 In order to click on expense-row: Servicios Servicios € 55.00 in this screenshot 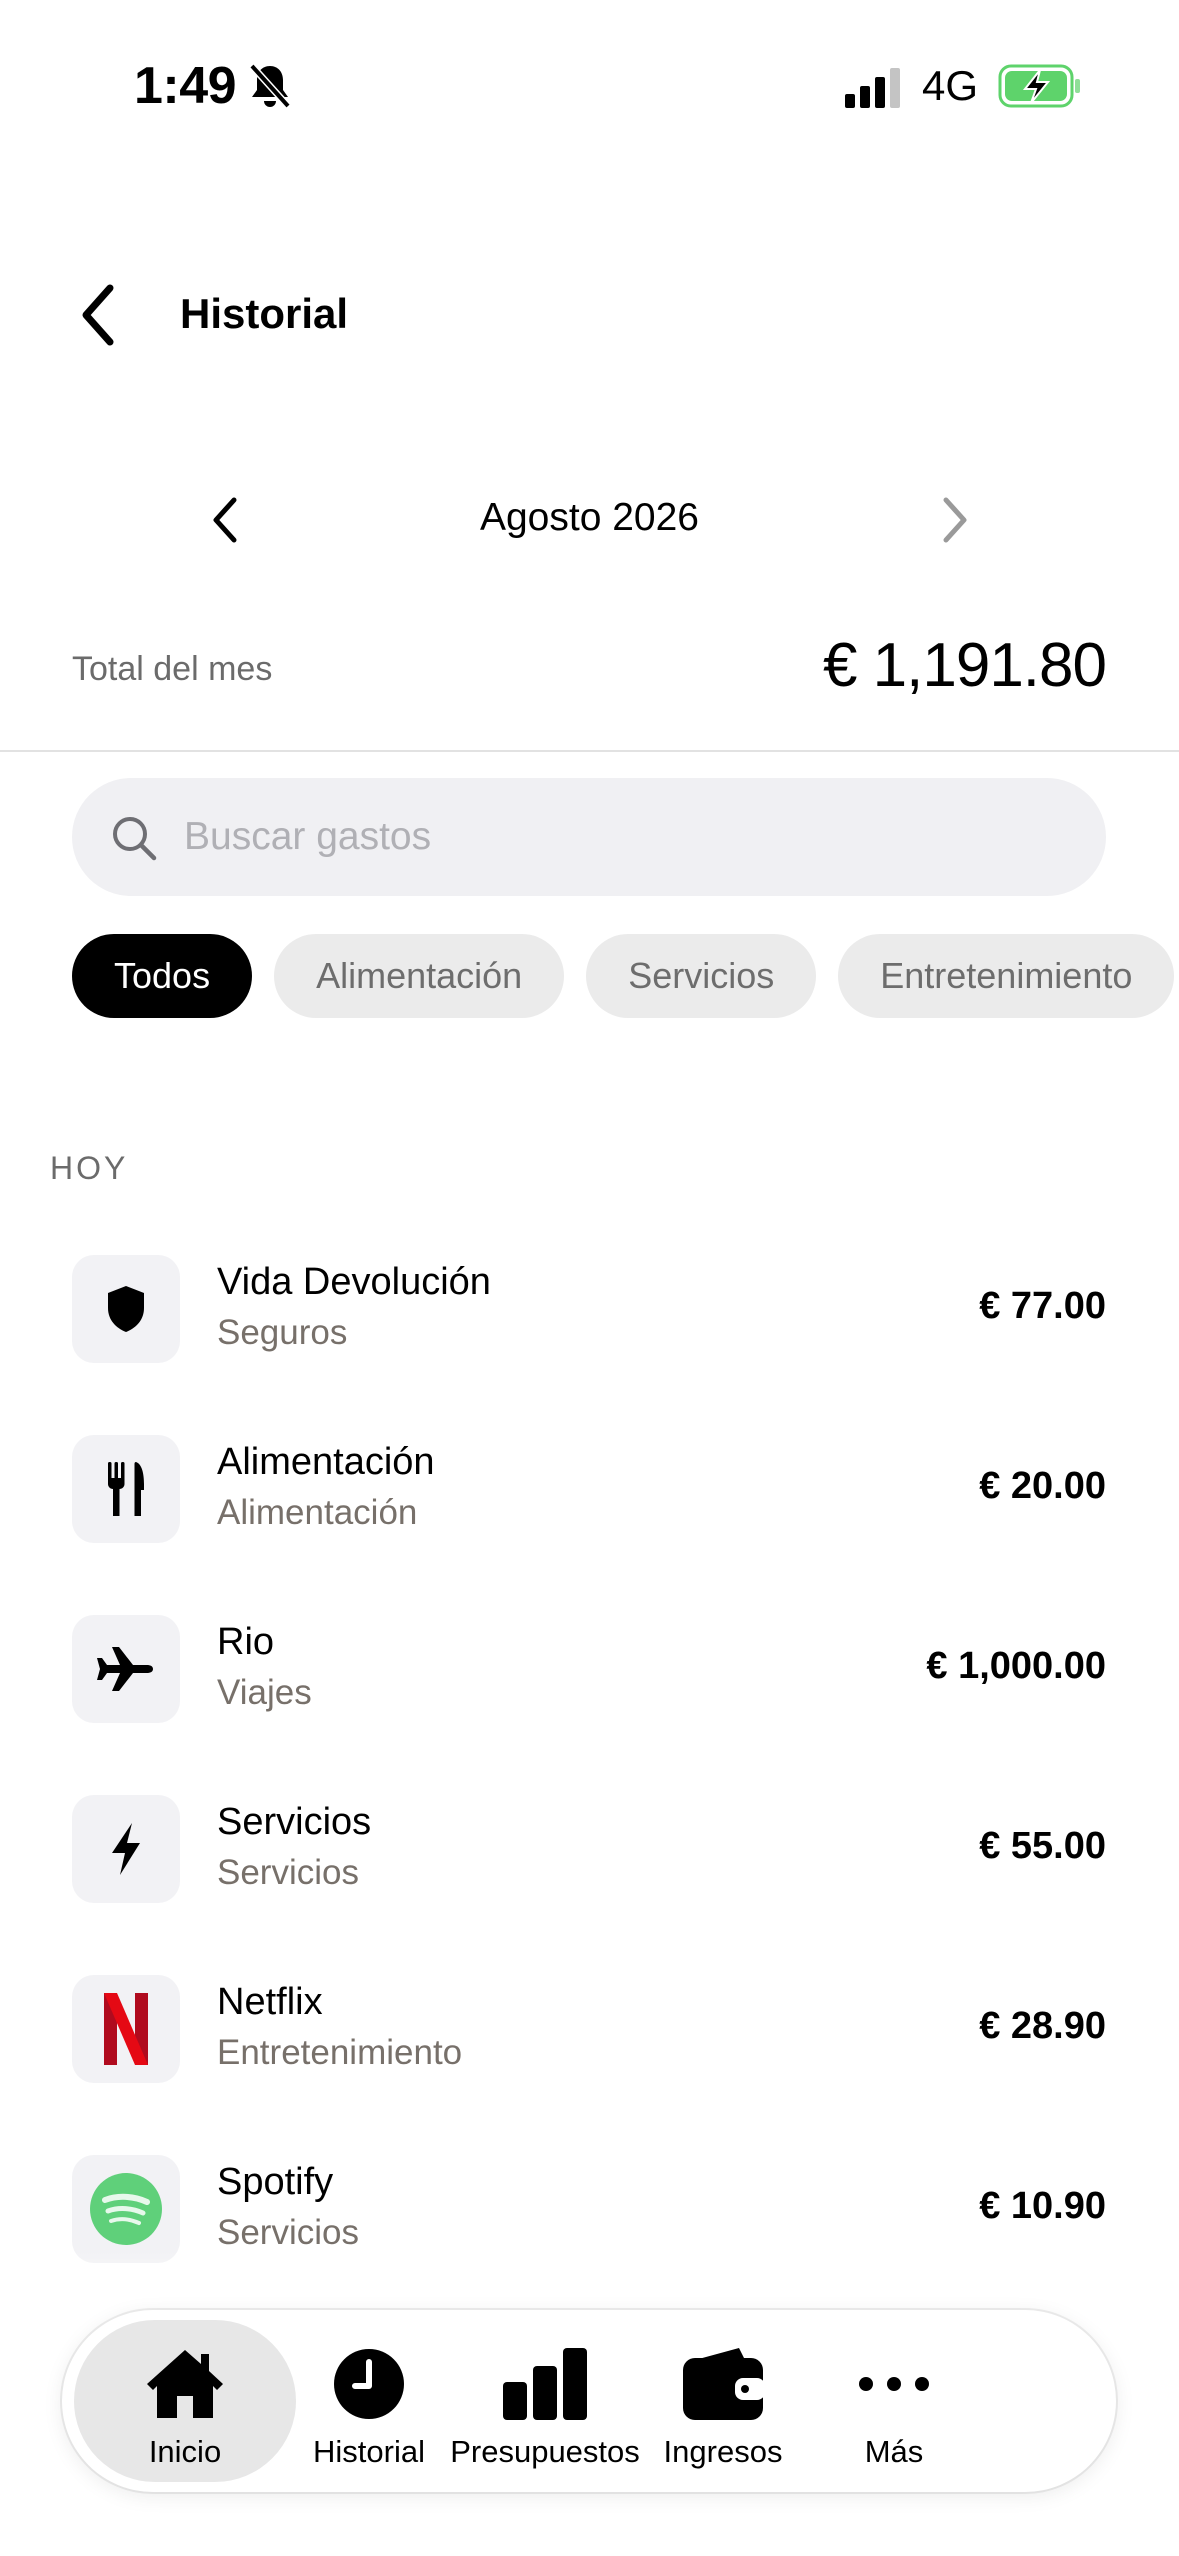, I will do `click(589, 1885)`.